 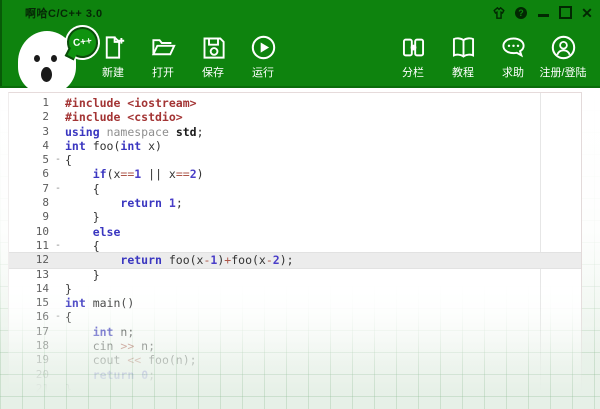 What do you see at coordinates (587, 13) in the screenshot?
I see `close-icon: ✕` at bounding box center [587, 13].